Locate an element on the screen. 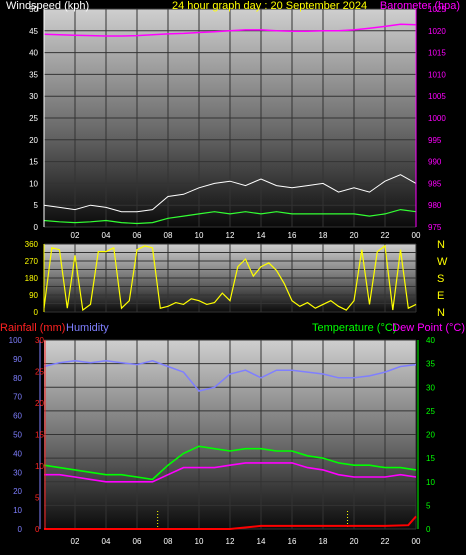 This screenshot has width=466, height=555. humidity-tick-label: 50 is located at coordinates (17, 435).